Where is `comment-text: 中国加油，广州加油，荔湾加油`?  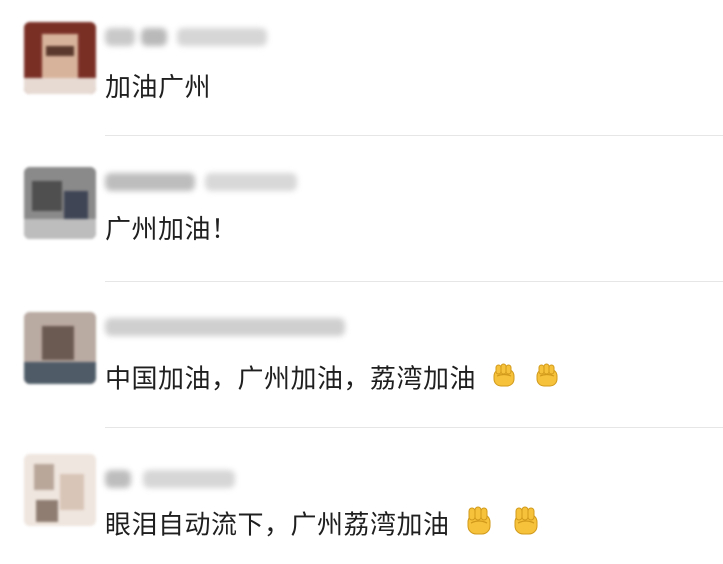 comment-text: 中国加油，广州加油，荔湾加油 is located at coordinates (291, 379).